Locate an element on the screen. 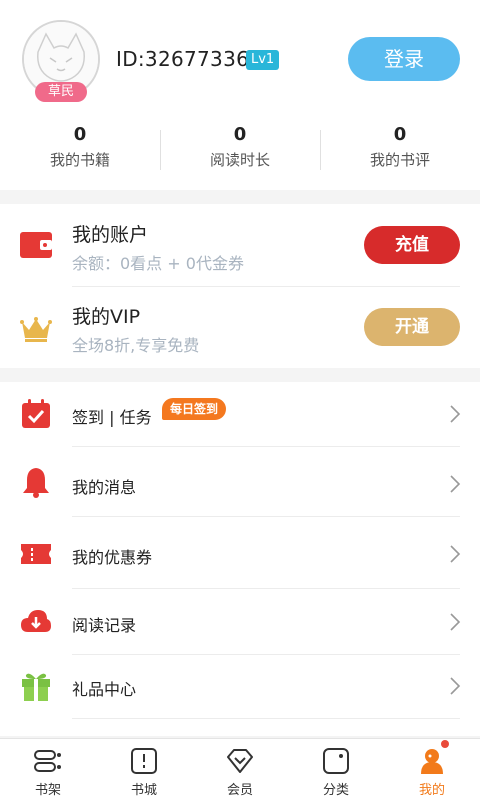  stat-reviews-label: 我的书评 is located at coordinates (399, 160).